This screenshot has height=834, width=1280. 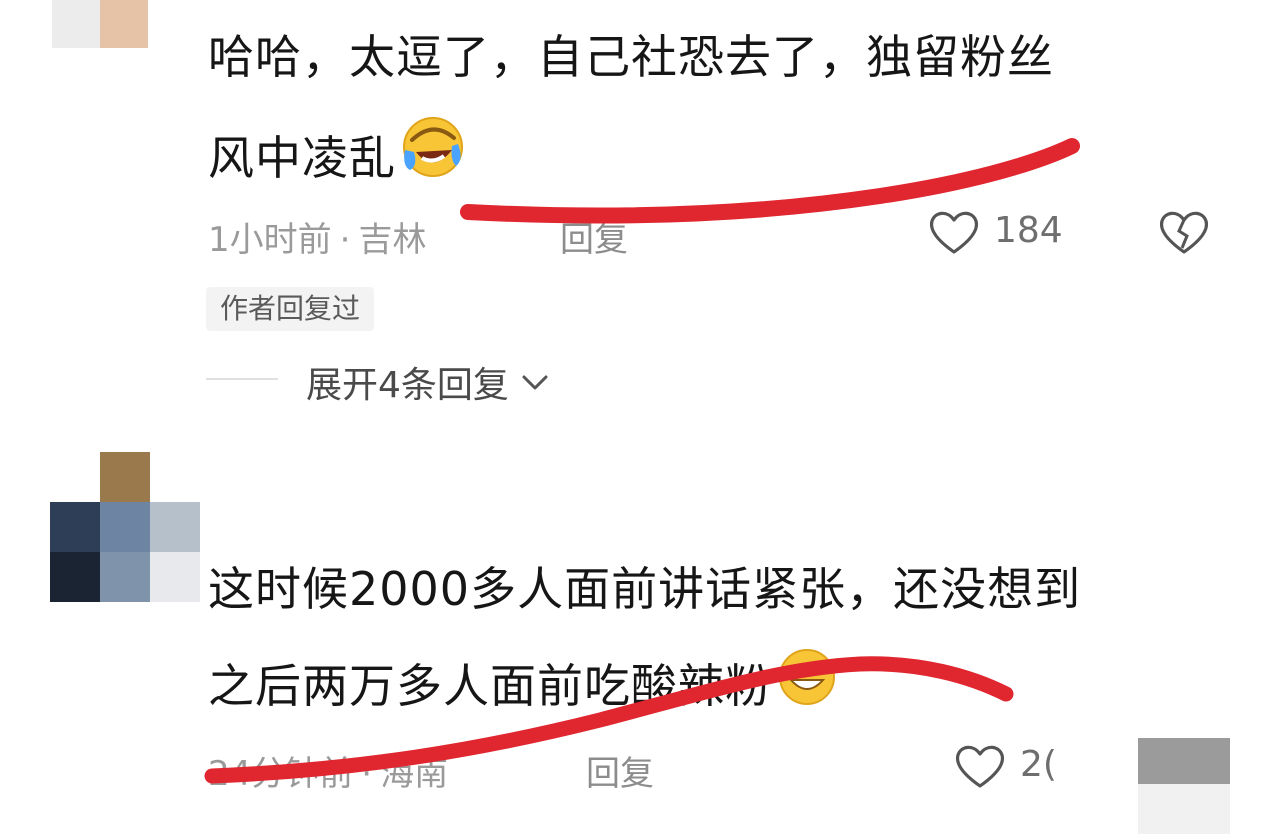 I want to click on expand-replies-label: 展开4条回复, so click(x=407, y=385).